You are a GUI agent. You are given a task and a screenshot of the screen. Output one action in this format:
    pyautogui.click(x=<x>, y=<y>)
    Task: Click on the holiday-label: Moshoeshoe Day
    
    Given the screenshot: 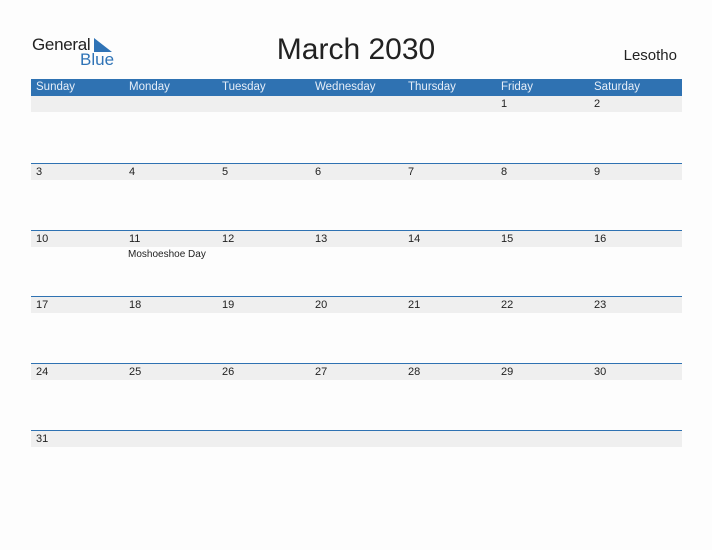 What is the action you would take?
    pyautogui.click(x=167, y=254)
    